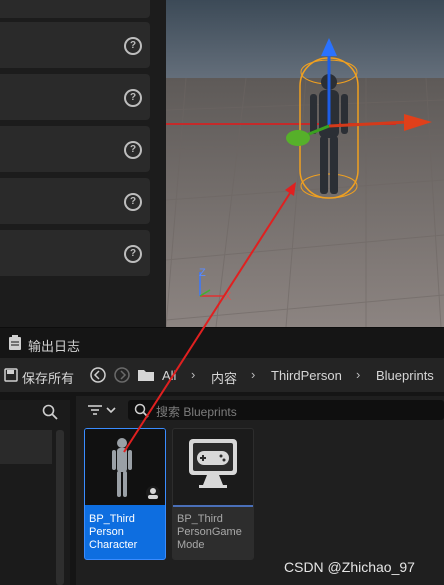 The width and height of the screenshot is (444, 585). I want to click on asset-name: BP_Third PersonGame Mode, so click(209, 532).